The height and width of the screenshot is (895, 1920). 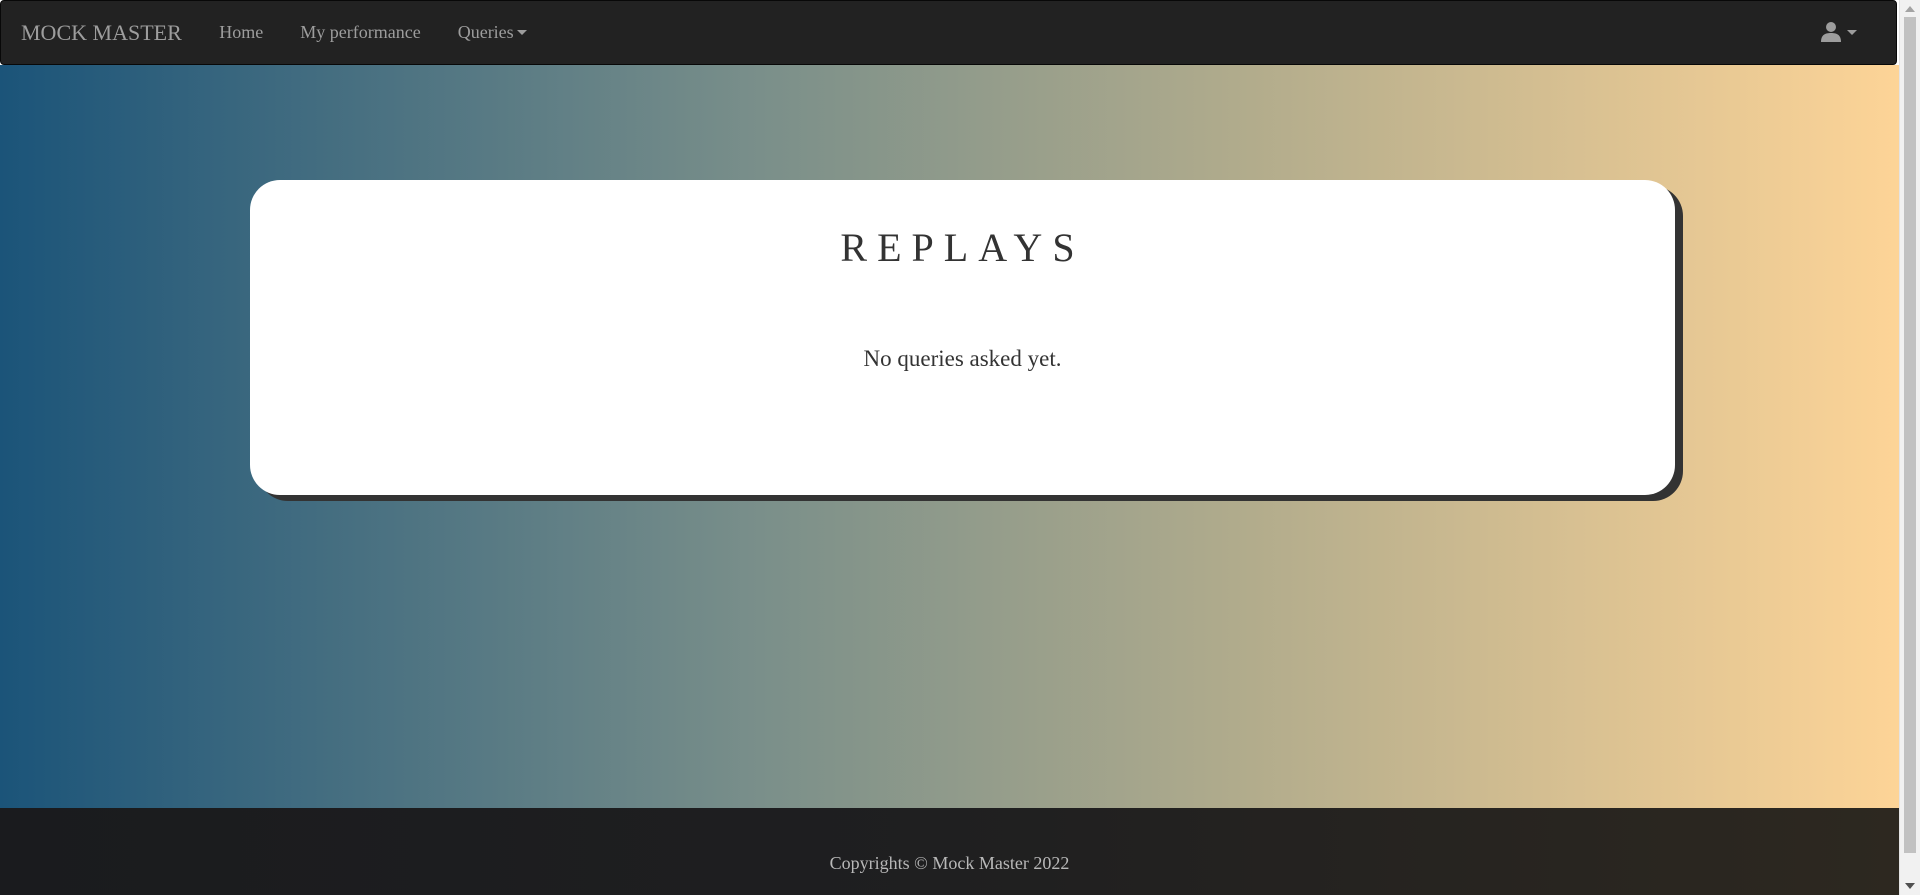 What do you see at coordinates (949, 863) in the screenshot?
I see `copyright-text: Copyrights © Mock Master 2022` at bounding box center [949, 863].